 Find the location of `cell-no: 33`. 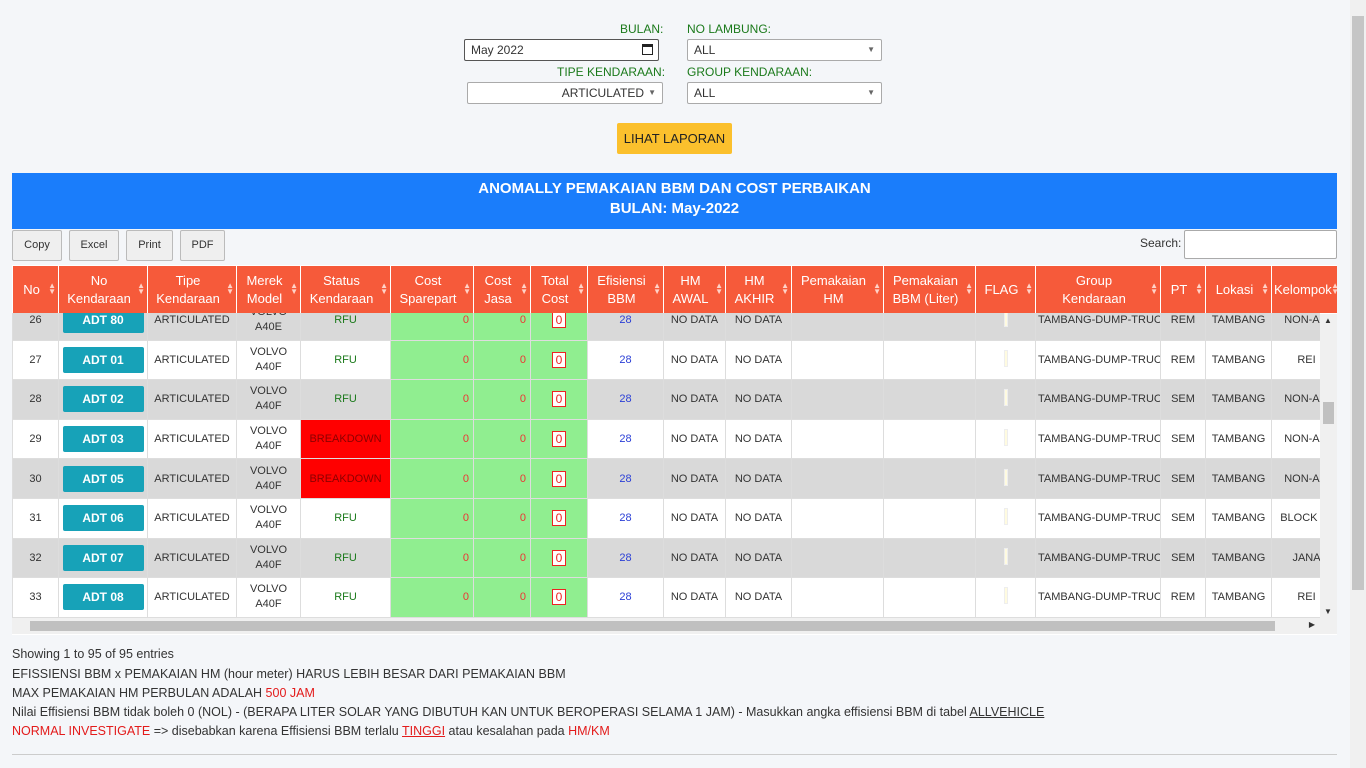

cell-no: 33 is located at coordinates (35, 597).